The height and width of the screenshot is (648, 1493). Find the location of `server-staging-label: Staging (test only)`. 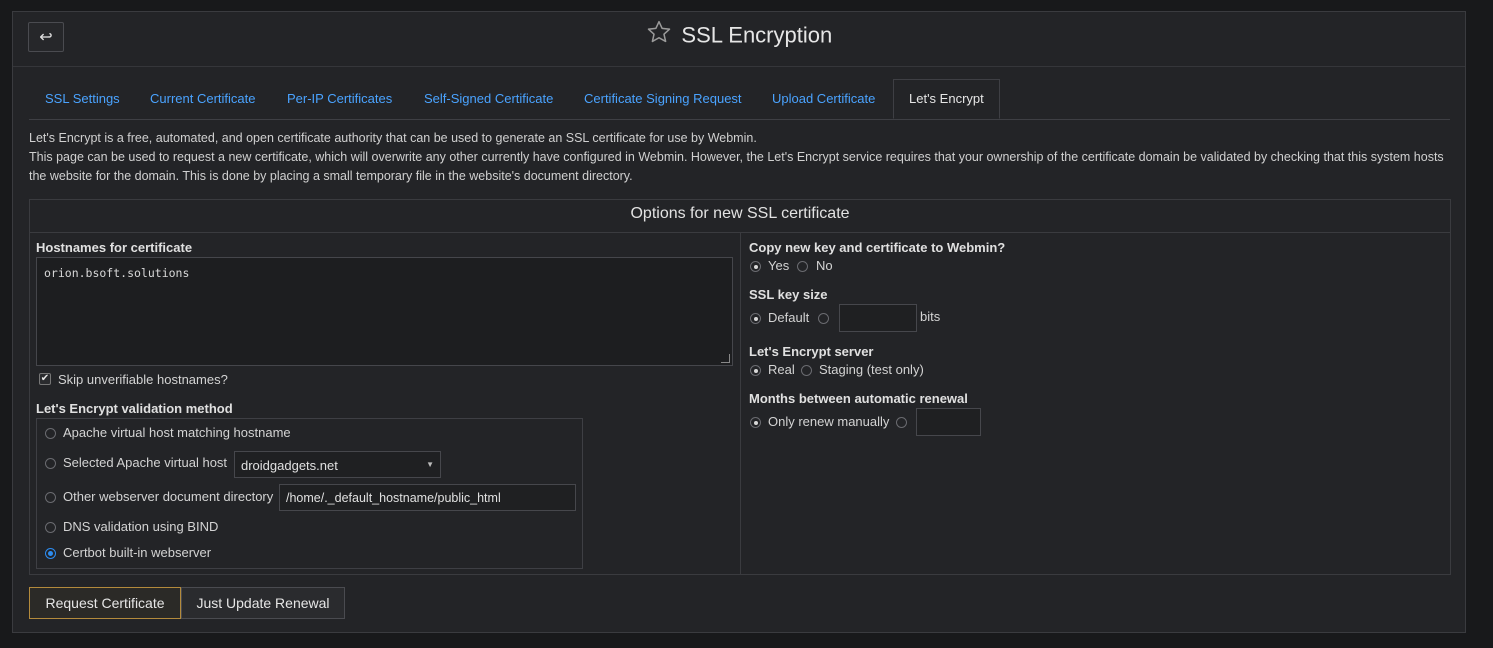

server-staging-label: Staging (test only) is located at coordinates (871, 369).